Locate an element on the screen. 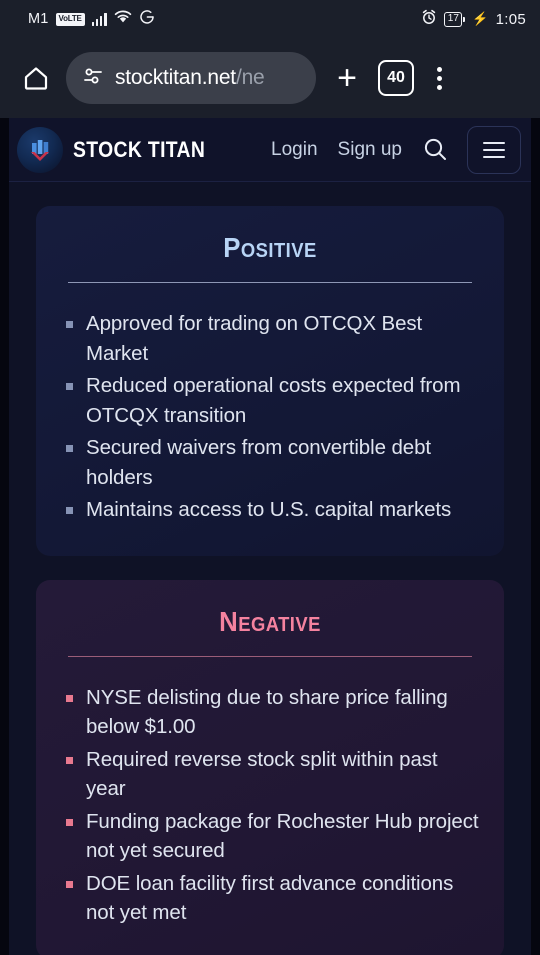  brand-name: STOCK TITAN is located at coordinates (139, 150).